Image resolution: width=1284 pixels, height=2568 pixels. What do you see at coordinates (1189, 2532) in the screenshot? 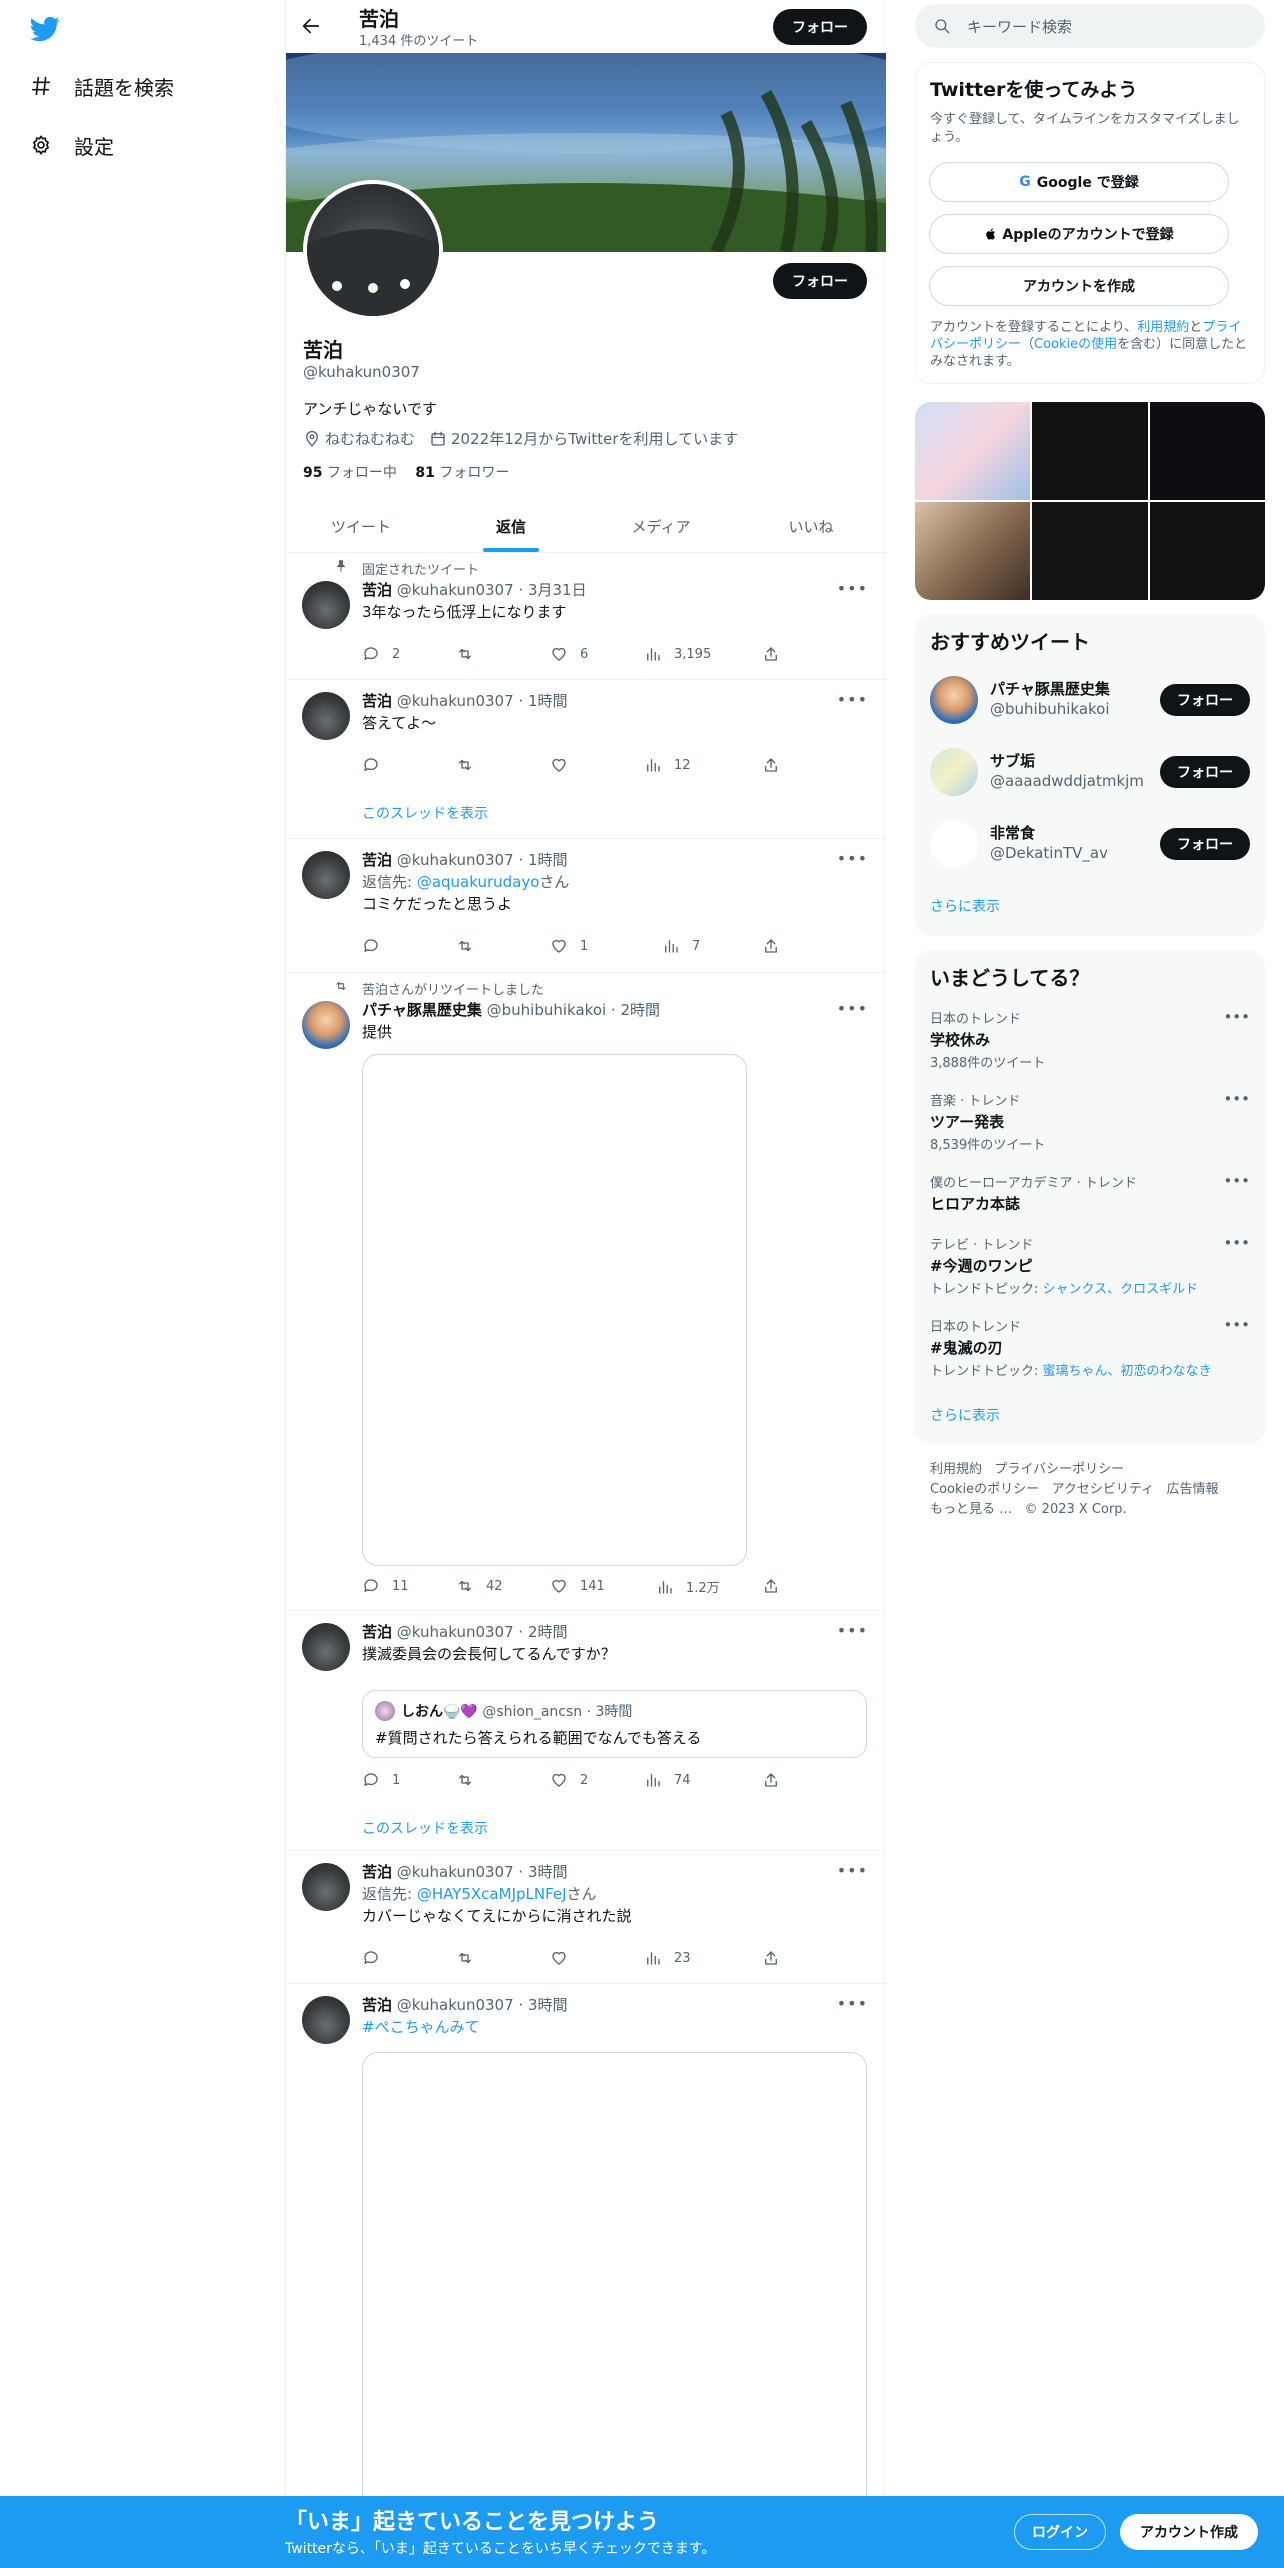
I see `signup-button: アカウント作成` at bounding box center [1189, 2532].